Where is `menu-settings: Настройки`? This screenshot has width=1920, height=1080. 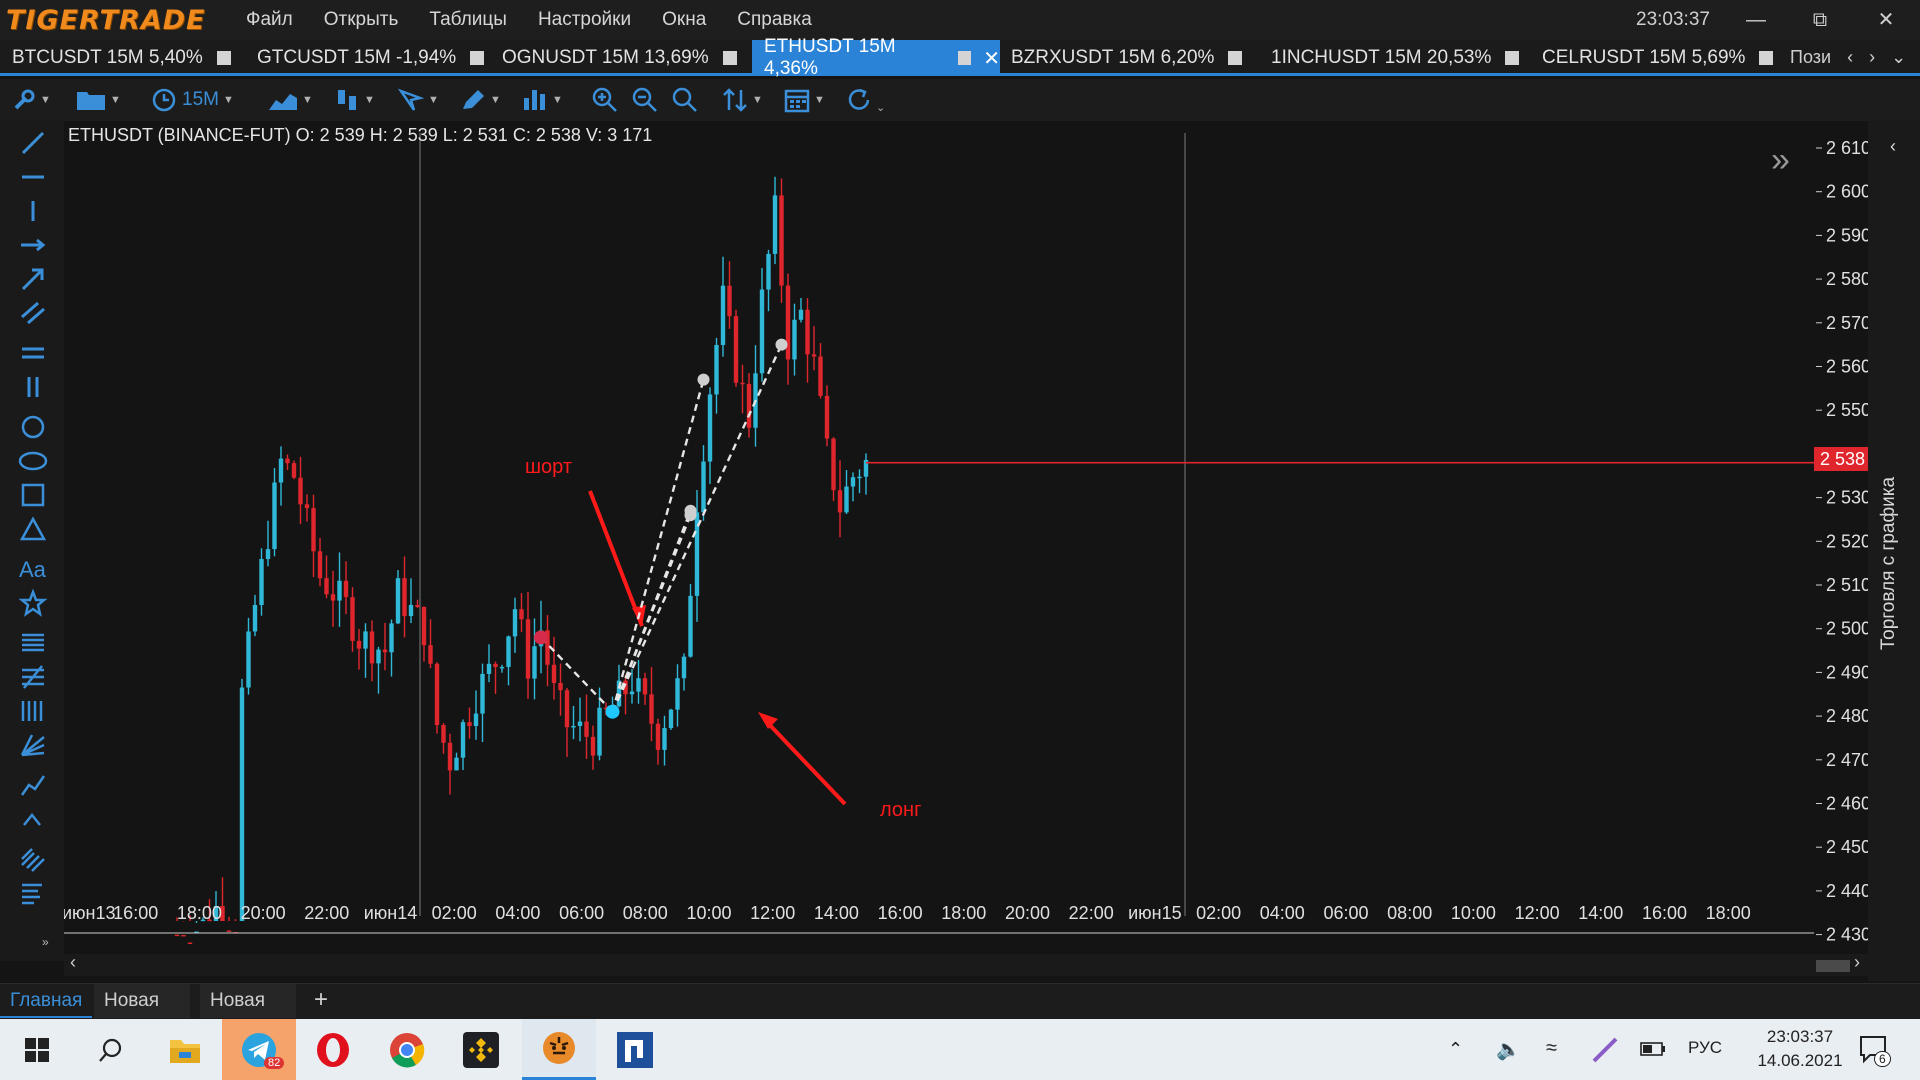 menu-settings: Настройки is located at coordinates (584, 20).